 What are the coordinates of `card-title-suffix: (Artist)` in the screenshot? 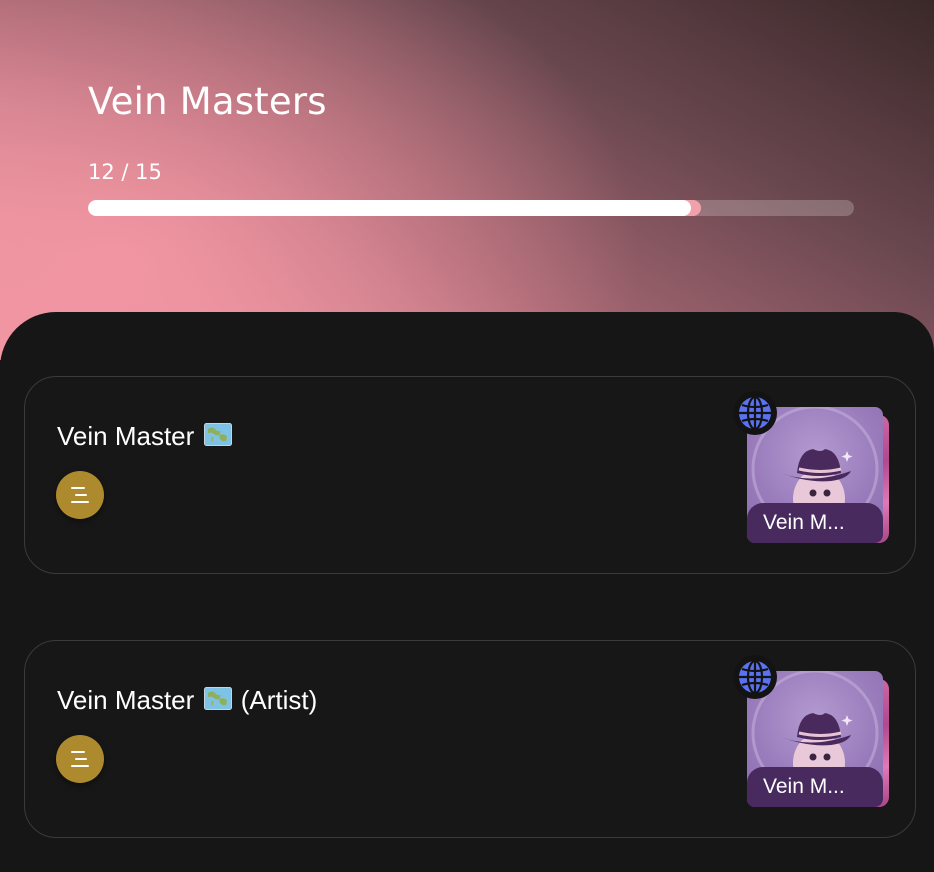 It's located at (279, 700).